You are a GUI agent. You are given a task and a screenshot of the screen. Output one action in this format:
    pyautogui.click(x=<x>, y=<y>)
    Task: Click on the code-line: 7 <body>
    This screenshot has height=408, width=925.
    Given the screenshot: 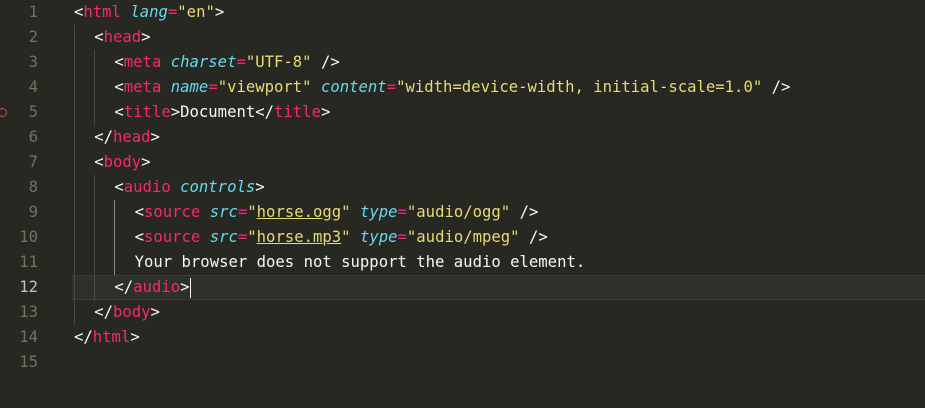 What is the action you would take?
    pyautogui.click(x=462, y=162)
    